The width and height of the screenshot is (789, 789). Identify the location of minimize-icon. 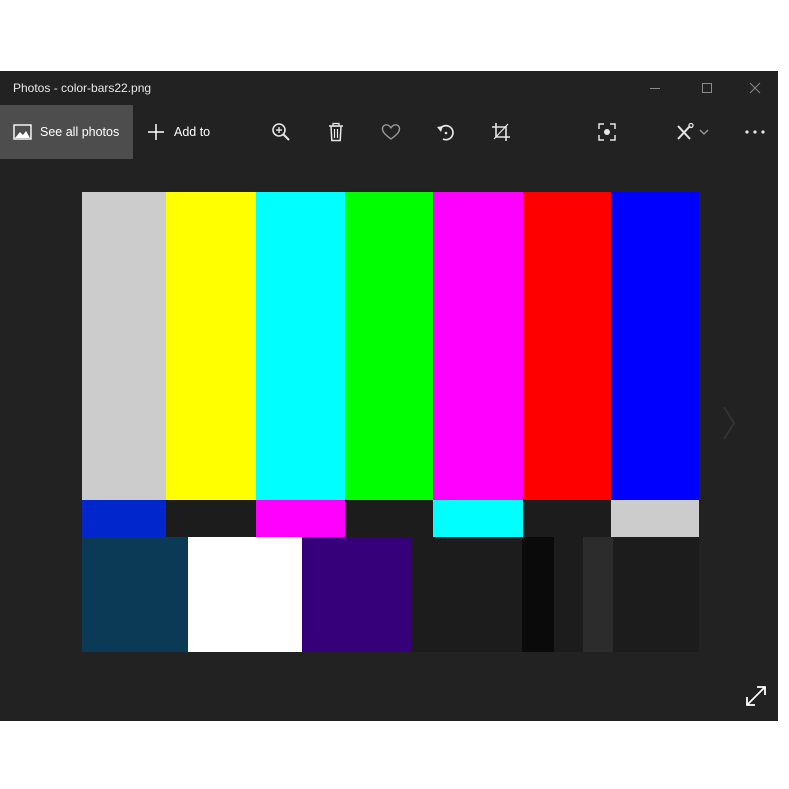
(655, 88).